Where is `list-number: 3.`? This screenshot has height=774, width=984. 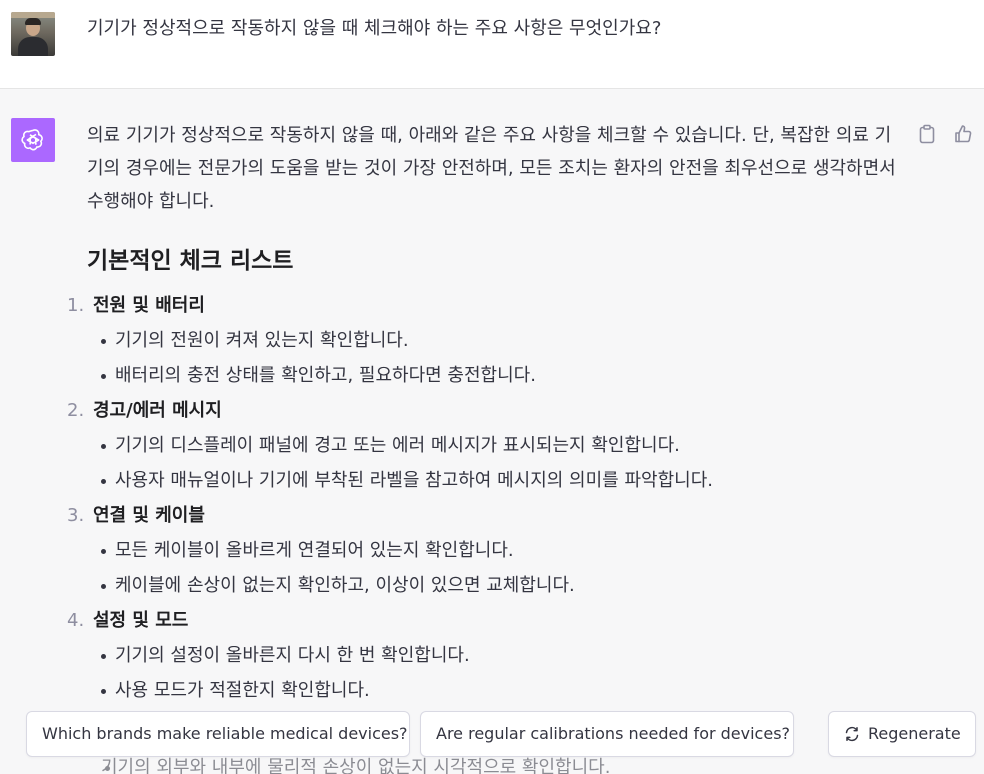
list-number: 3. is located at coordinates (76, 515).